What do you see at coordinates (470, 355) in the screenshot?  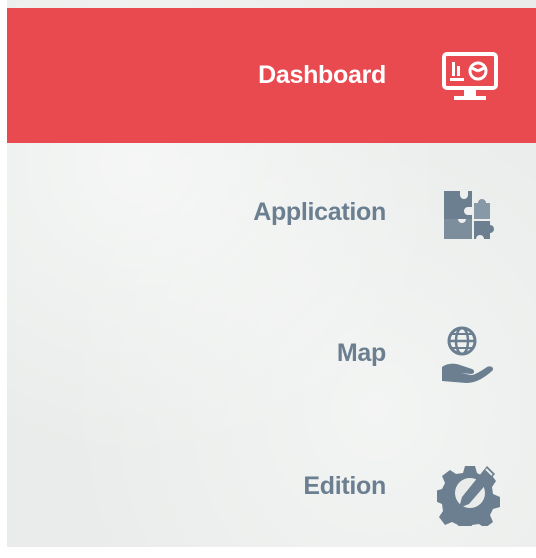 I see `globe-hand-icon` at bounding box center [470, 355].